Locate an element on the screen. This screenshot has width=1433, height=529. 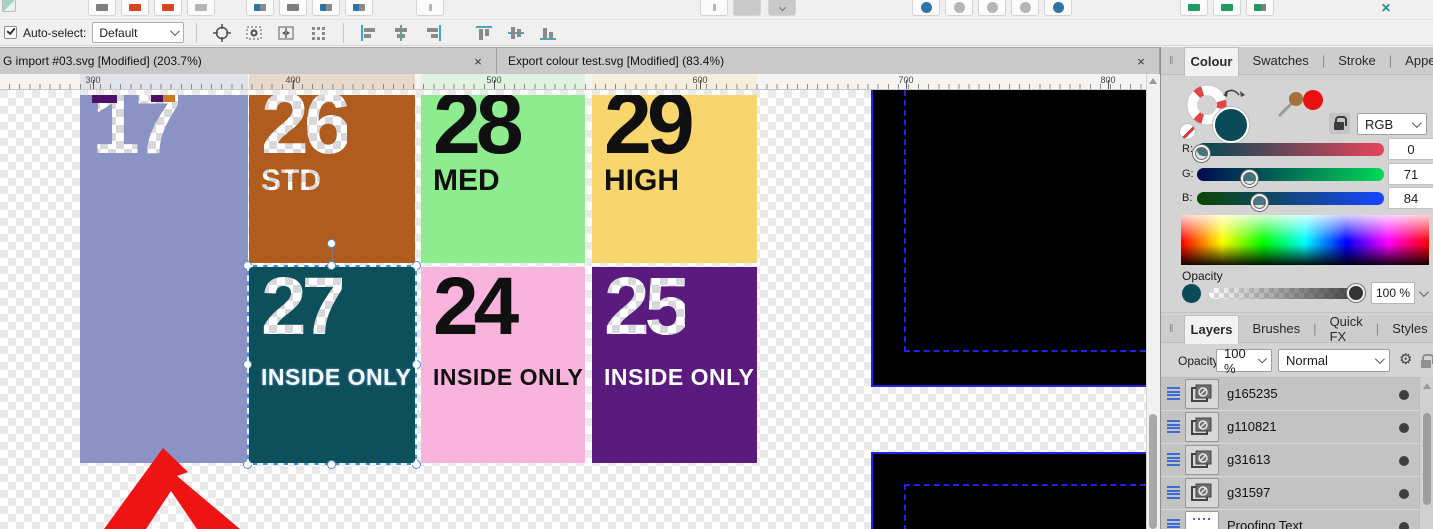
colour-mode-dropdown: RGB is located at coordinates (1392, 124).